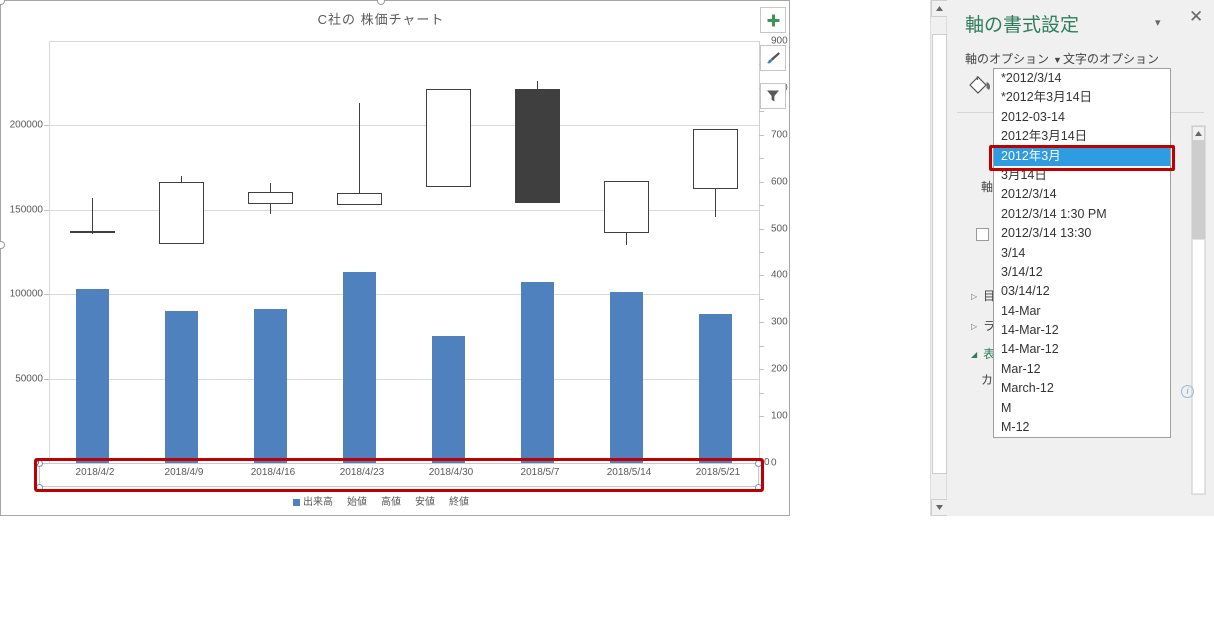 The height and width of the screenshot is (633, 1214). Describe the element at coordinates (779, 229) in the screenshot. I see `right-axis-tick-label: 500` at that location.